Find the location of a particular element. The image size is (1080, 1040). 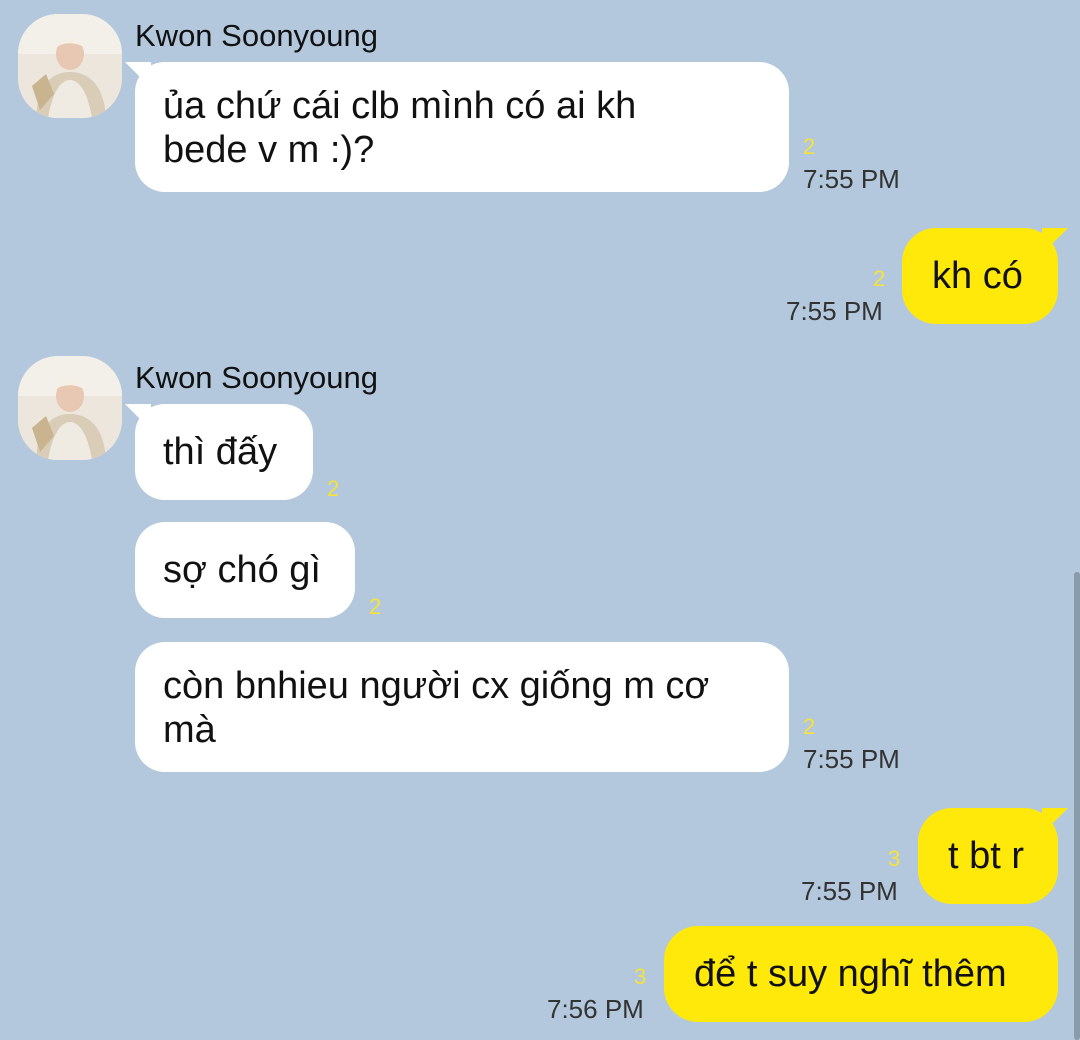

message-bubble: sợ chó gì is located at coordinates (245, 570).